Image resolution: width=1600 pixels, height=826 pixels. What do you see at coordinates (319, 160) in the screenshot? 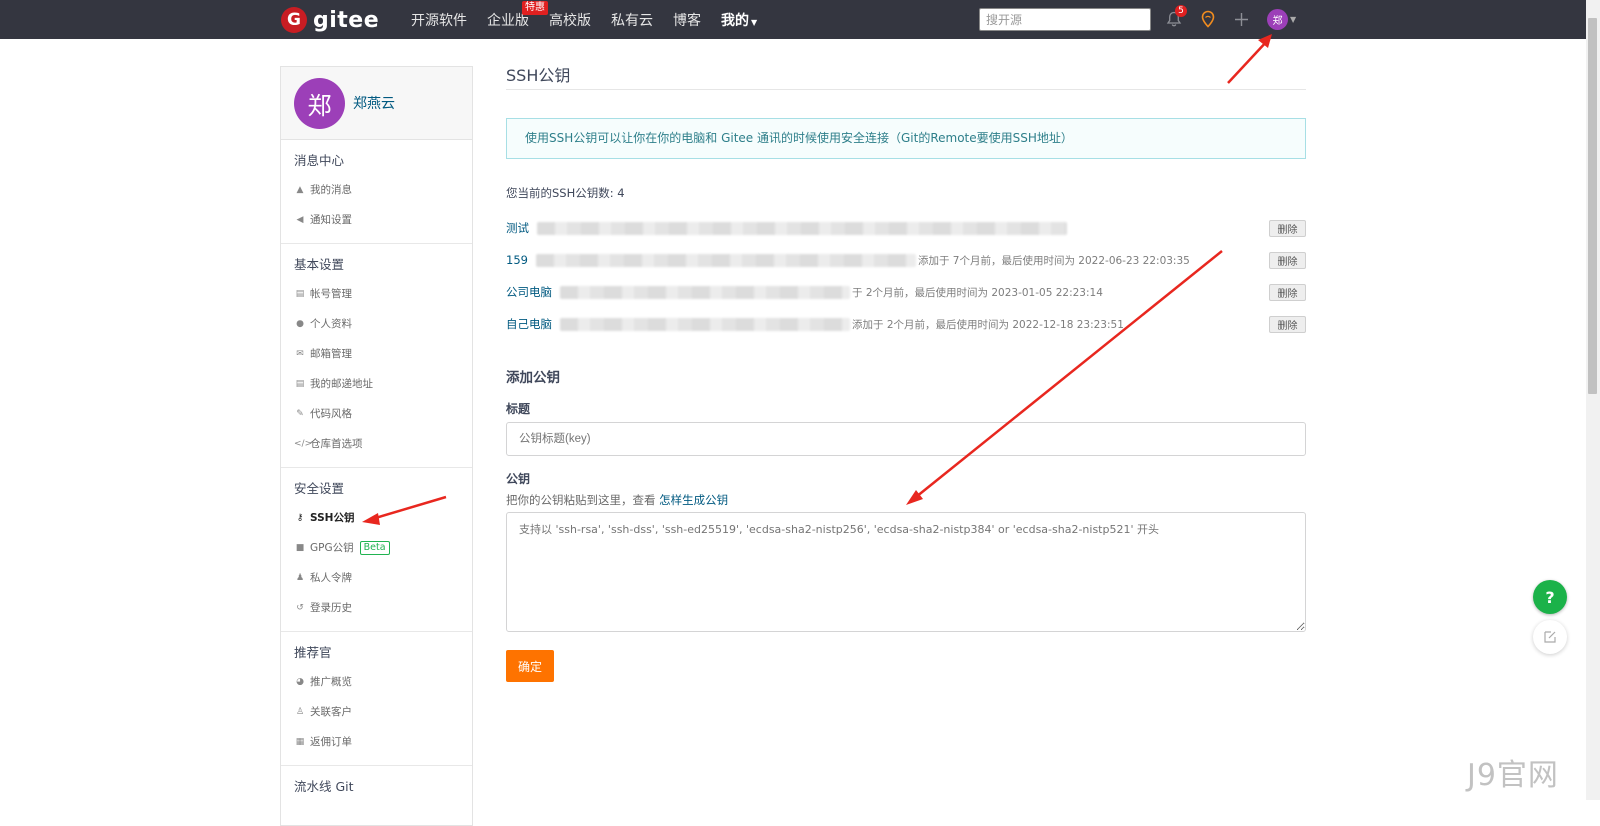
I see `sidebar-section-title: 消息中心` at bounding box center [319, 160].